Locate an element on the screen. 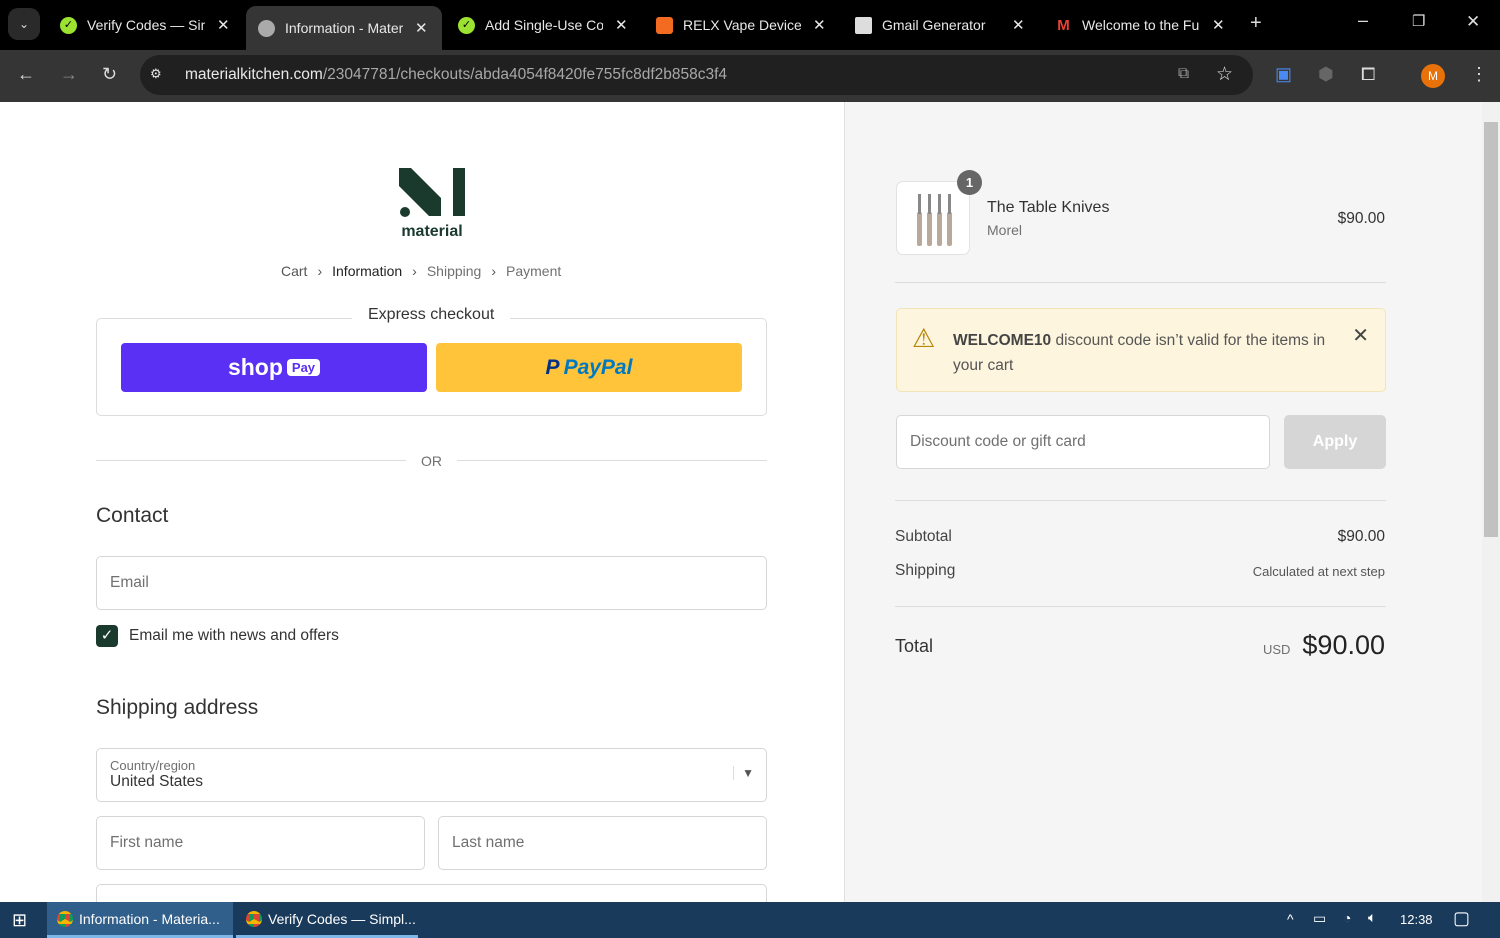 This screenshot has height=938, width=1500. site-info-icon: ⚙ is located at coordinates (156, 74).